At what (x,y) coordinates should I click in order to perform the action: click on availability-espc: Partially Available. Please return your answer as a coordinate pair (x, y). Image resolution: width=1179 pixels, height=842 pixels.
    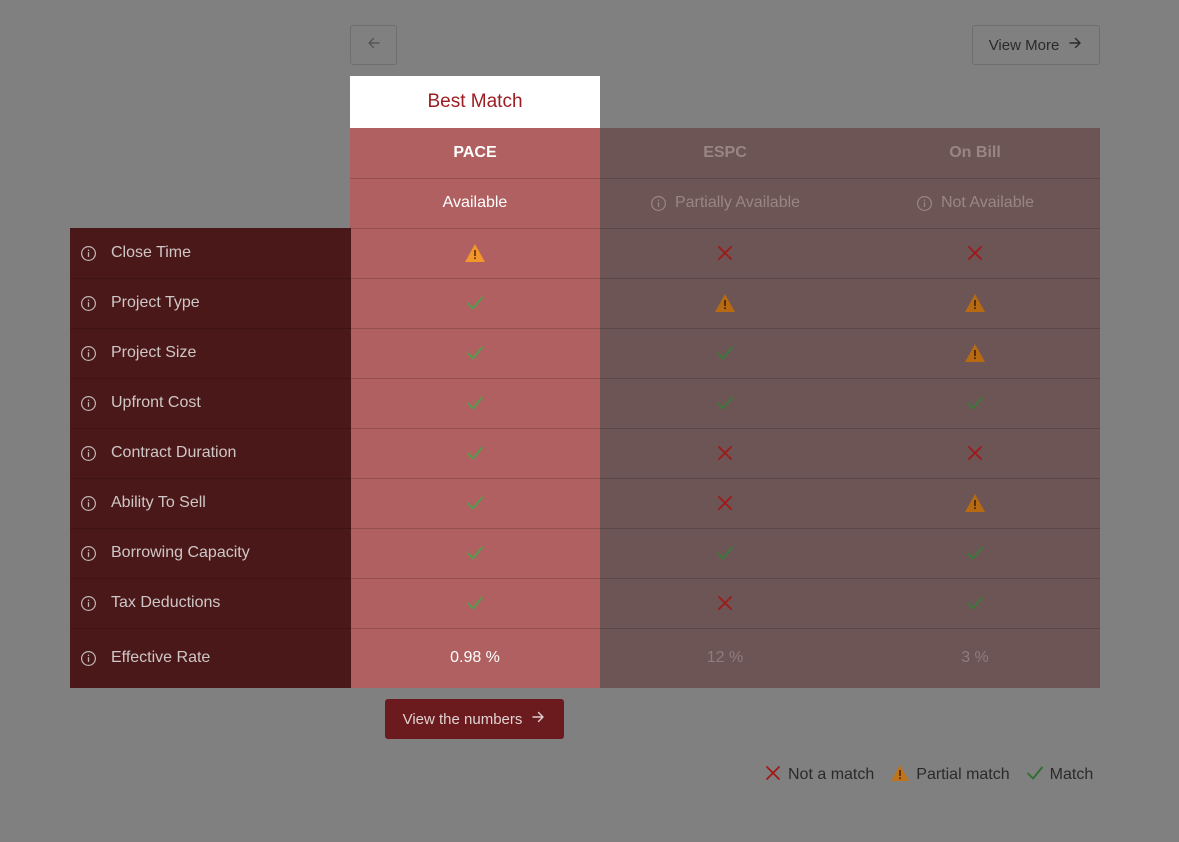
    Looking at the image, I should click on (725, 203).